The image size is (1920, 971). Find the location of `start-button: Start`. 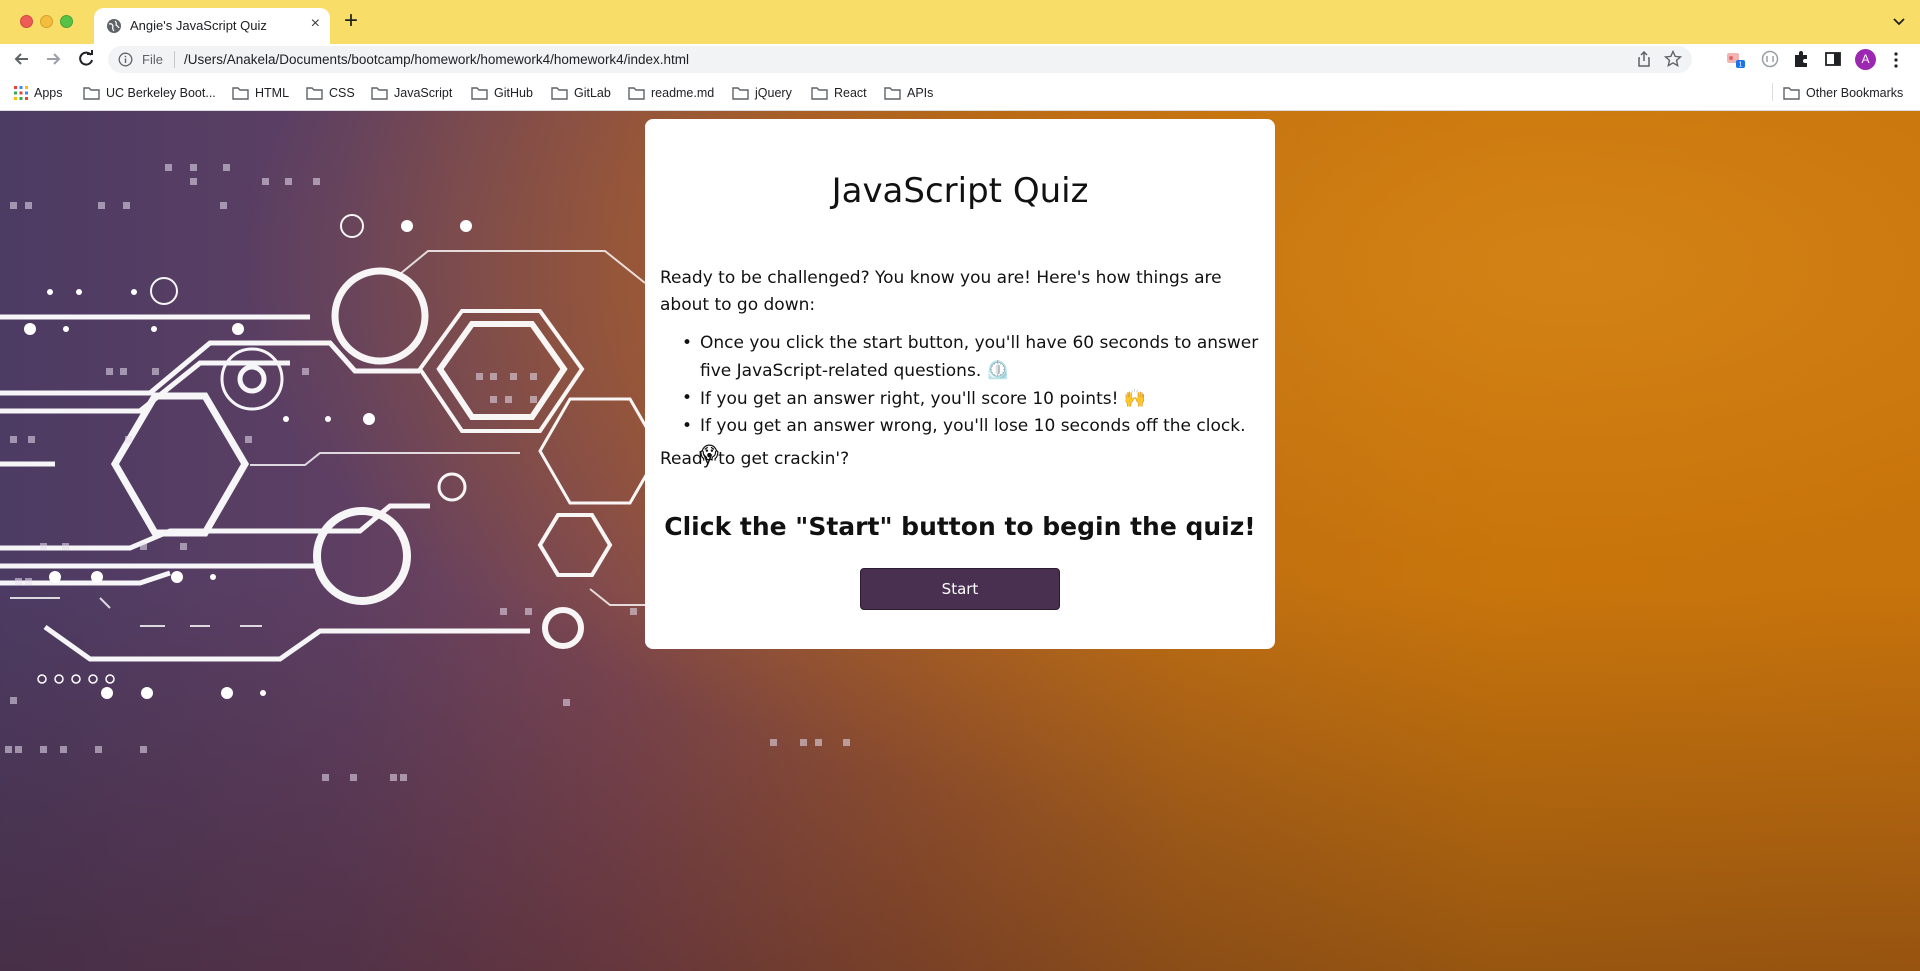

start-button: Start is located at coordinates (960, 589).